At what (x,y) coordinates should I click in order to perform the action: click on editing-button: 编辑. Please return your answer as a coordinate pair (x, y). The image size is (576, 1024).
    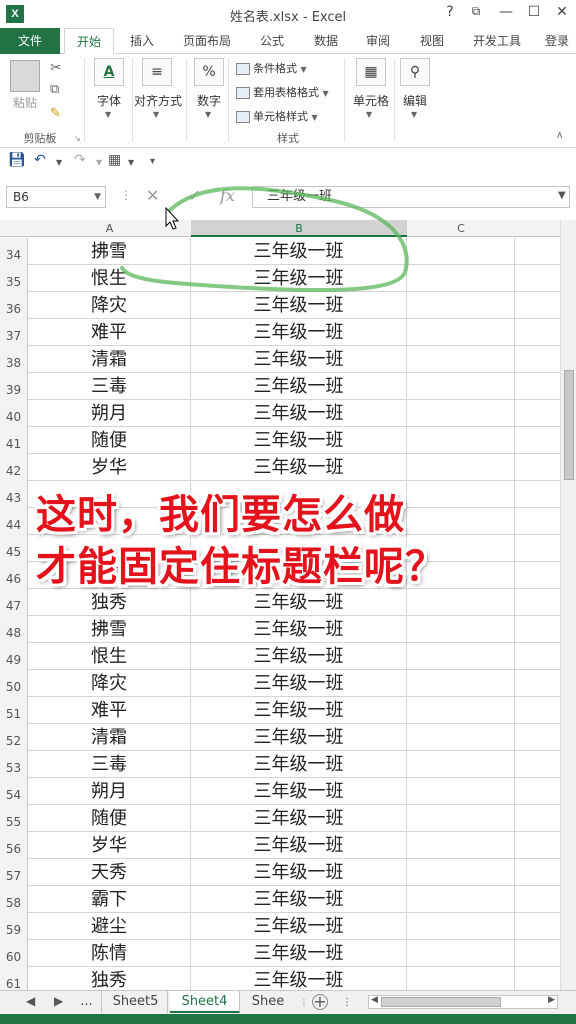
    Looking at the image, I should click on (415, 100).